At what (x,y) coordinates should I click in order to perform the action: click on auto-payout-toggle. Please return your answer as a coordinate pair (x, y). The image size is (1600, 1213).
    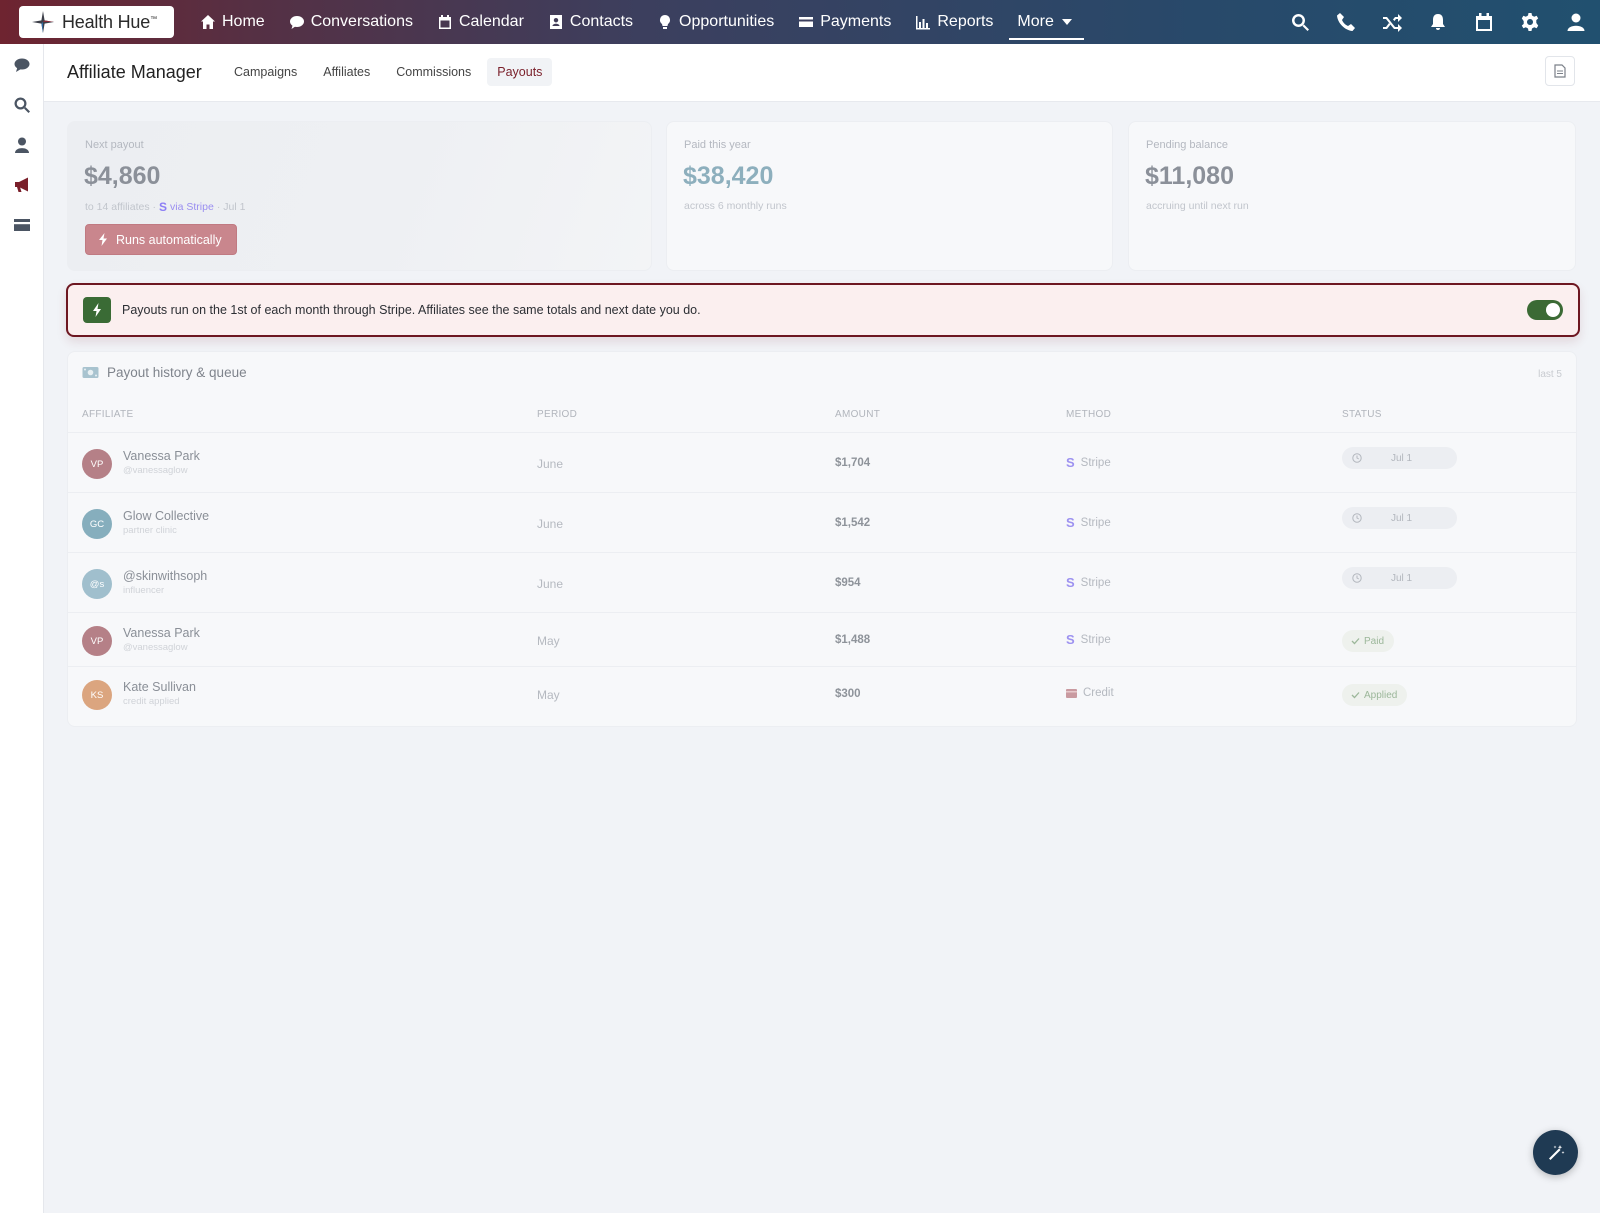
    Looking at the image, I should click on (1545, 310).